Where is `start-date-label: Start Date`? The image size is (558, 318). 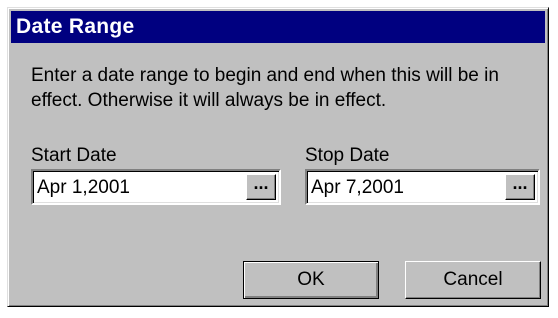 start-date-label: Start Date is located at coordinates (74, 155).